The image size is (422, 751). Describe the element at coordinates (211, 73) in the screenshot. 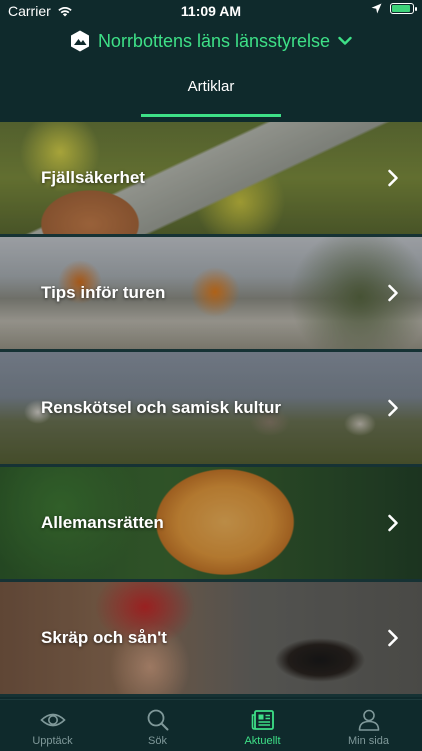

I see `app-header: Norrbottens läns länsstyrelse Artiklar` at that location.